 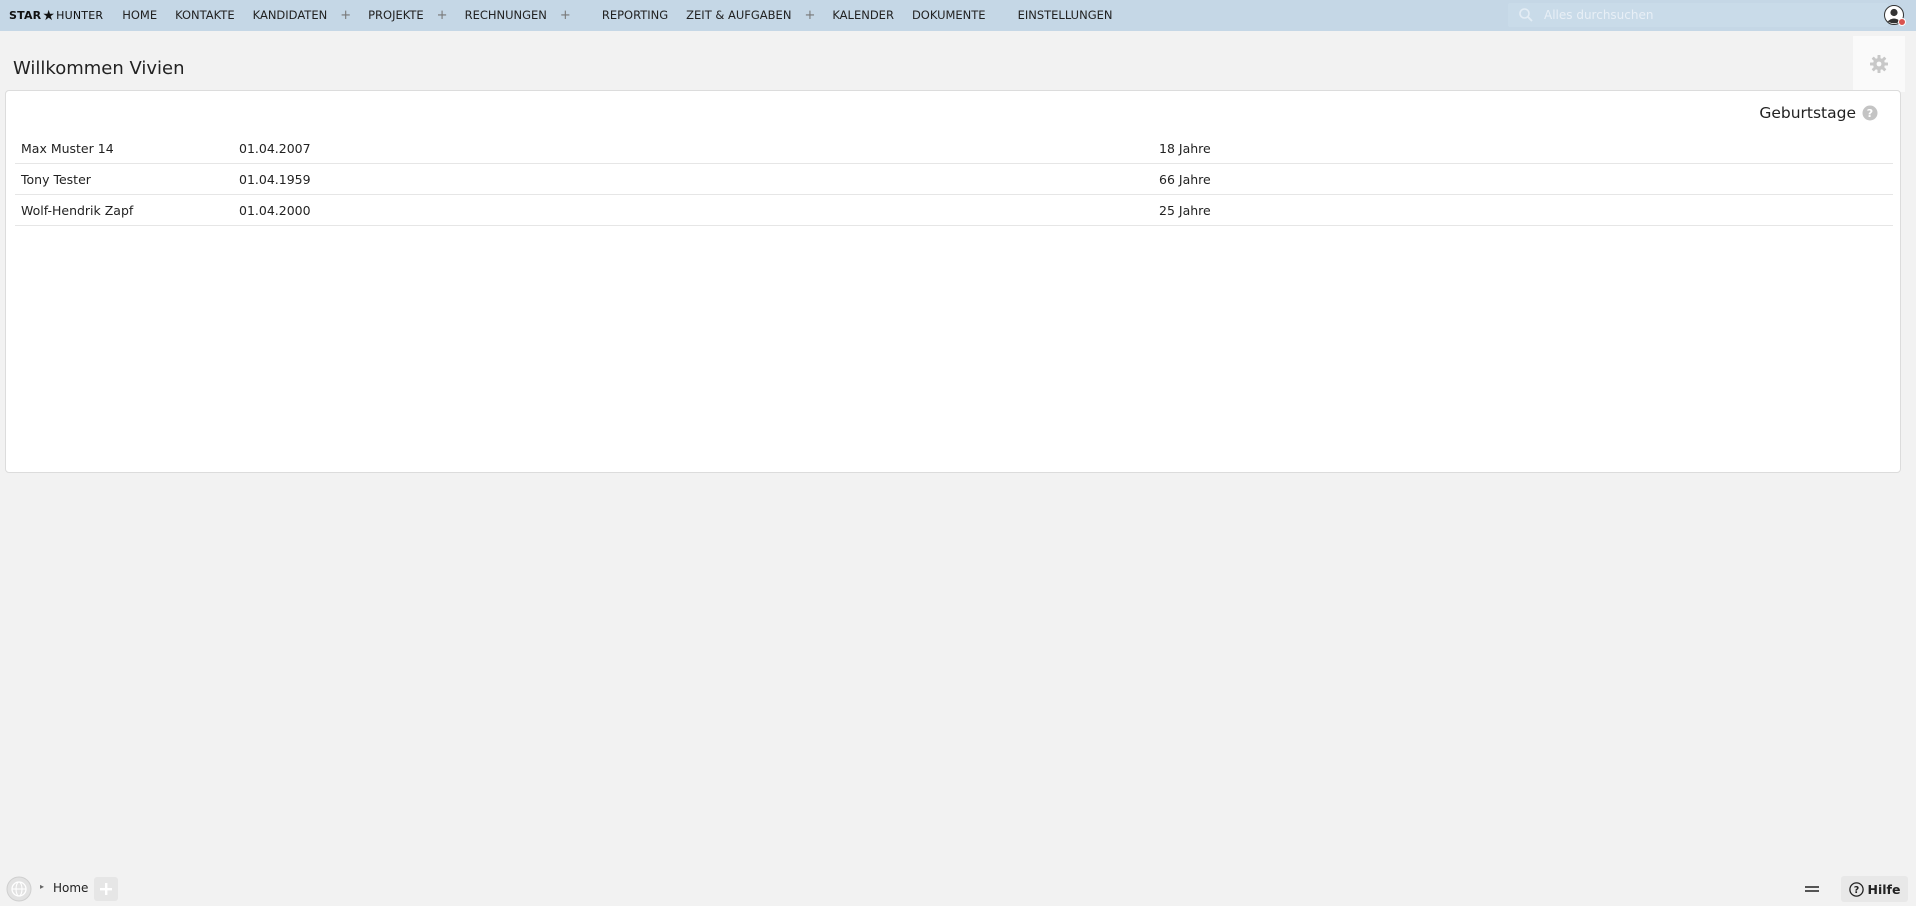 I want to click on nav-home: HOME, so click(x=139, y=15).